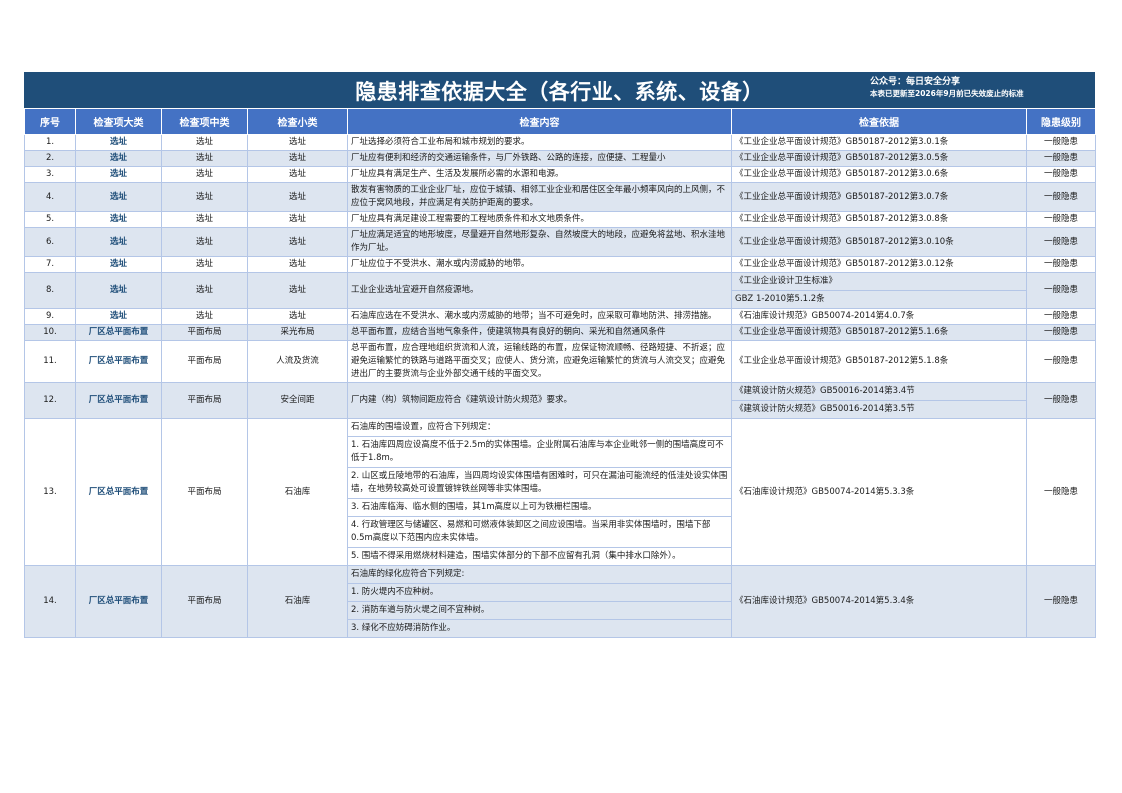 This screenshot has width=1122, height=793. Describe the element at coordinates (462, 400) in the screenshot. I see `cell-content-line: 厂内建（构）筑物间距应符合《建筑设计防火规范》要求。` at that location.